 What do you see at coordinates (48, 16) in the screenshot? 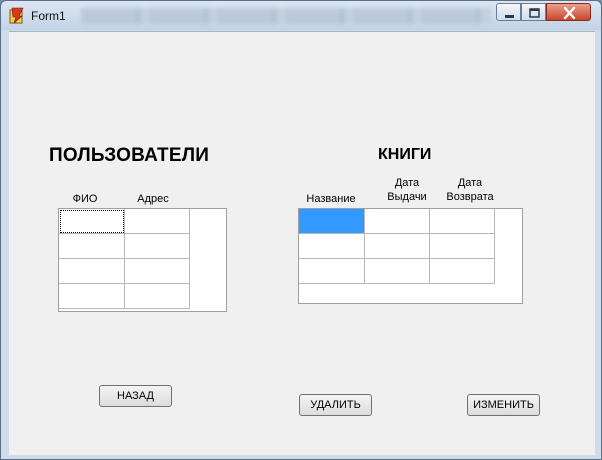
I see `window-title: Form1` at bounding box center [48, 16].